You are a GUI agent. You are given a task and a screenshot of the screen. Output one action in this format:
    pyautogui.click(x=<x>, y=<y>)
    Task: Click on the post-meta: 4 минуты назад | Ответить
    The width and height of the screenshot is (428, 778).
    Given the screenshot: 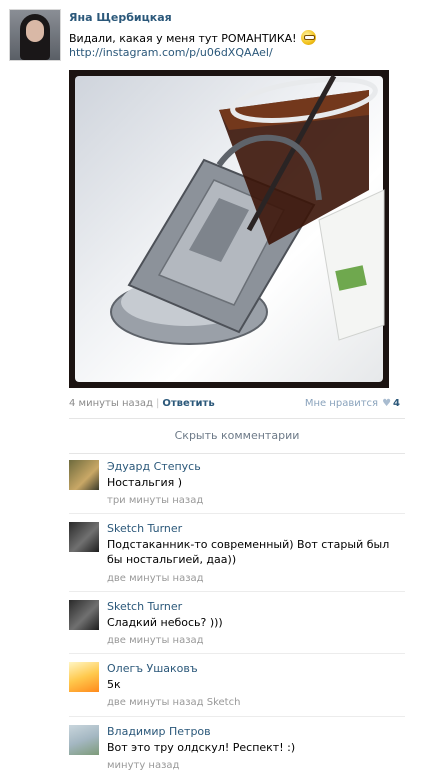 What is the action you would take?
    pyautogui.click(x=142, y=403)
    